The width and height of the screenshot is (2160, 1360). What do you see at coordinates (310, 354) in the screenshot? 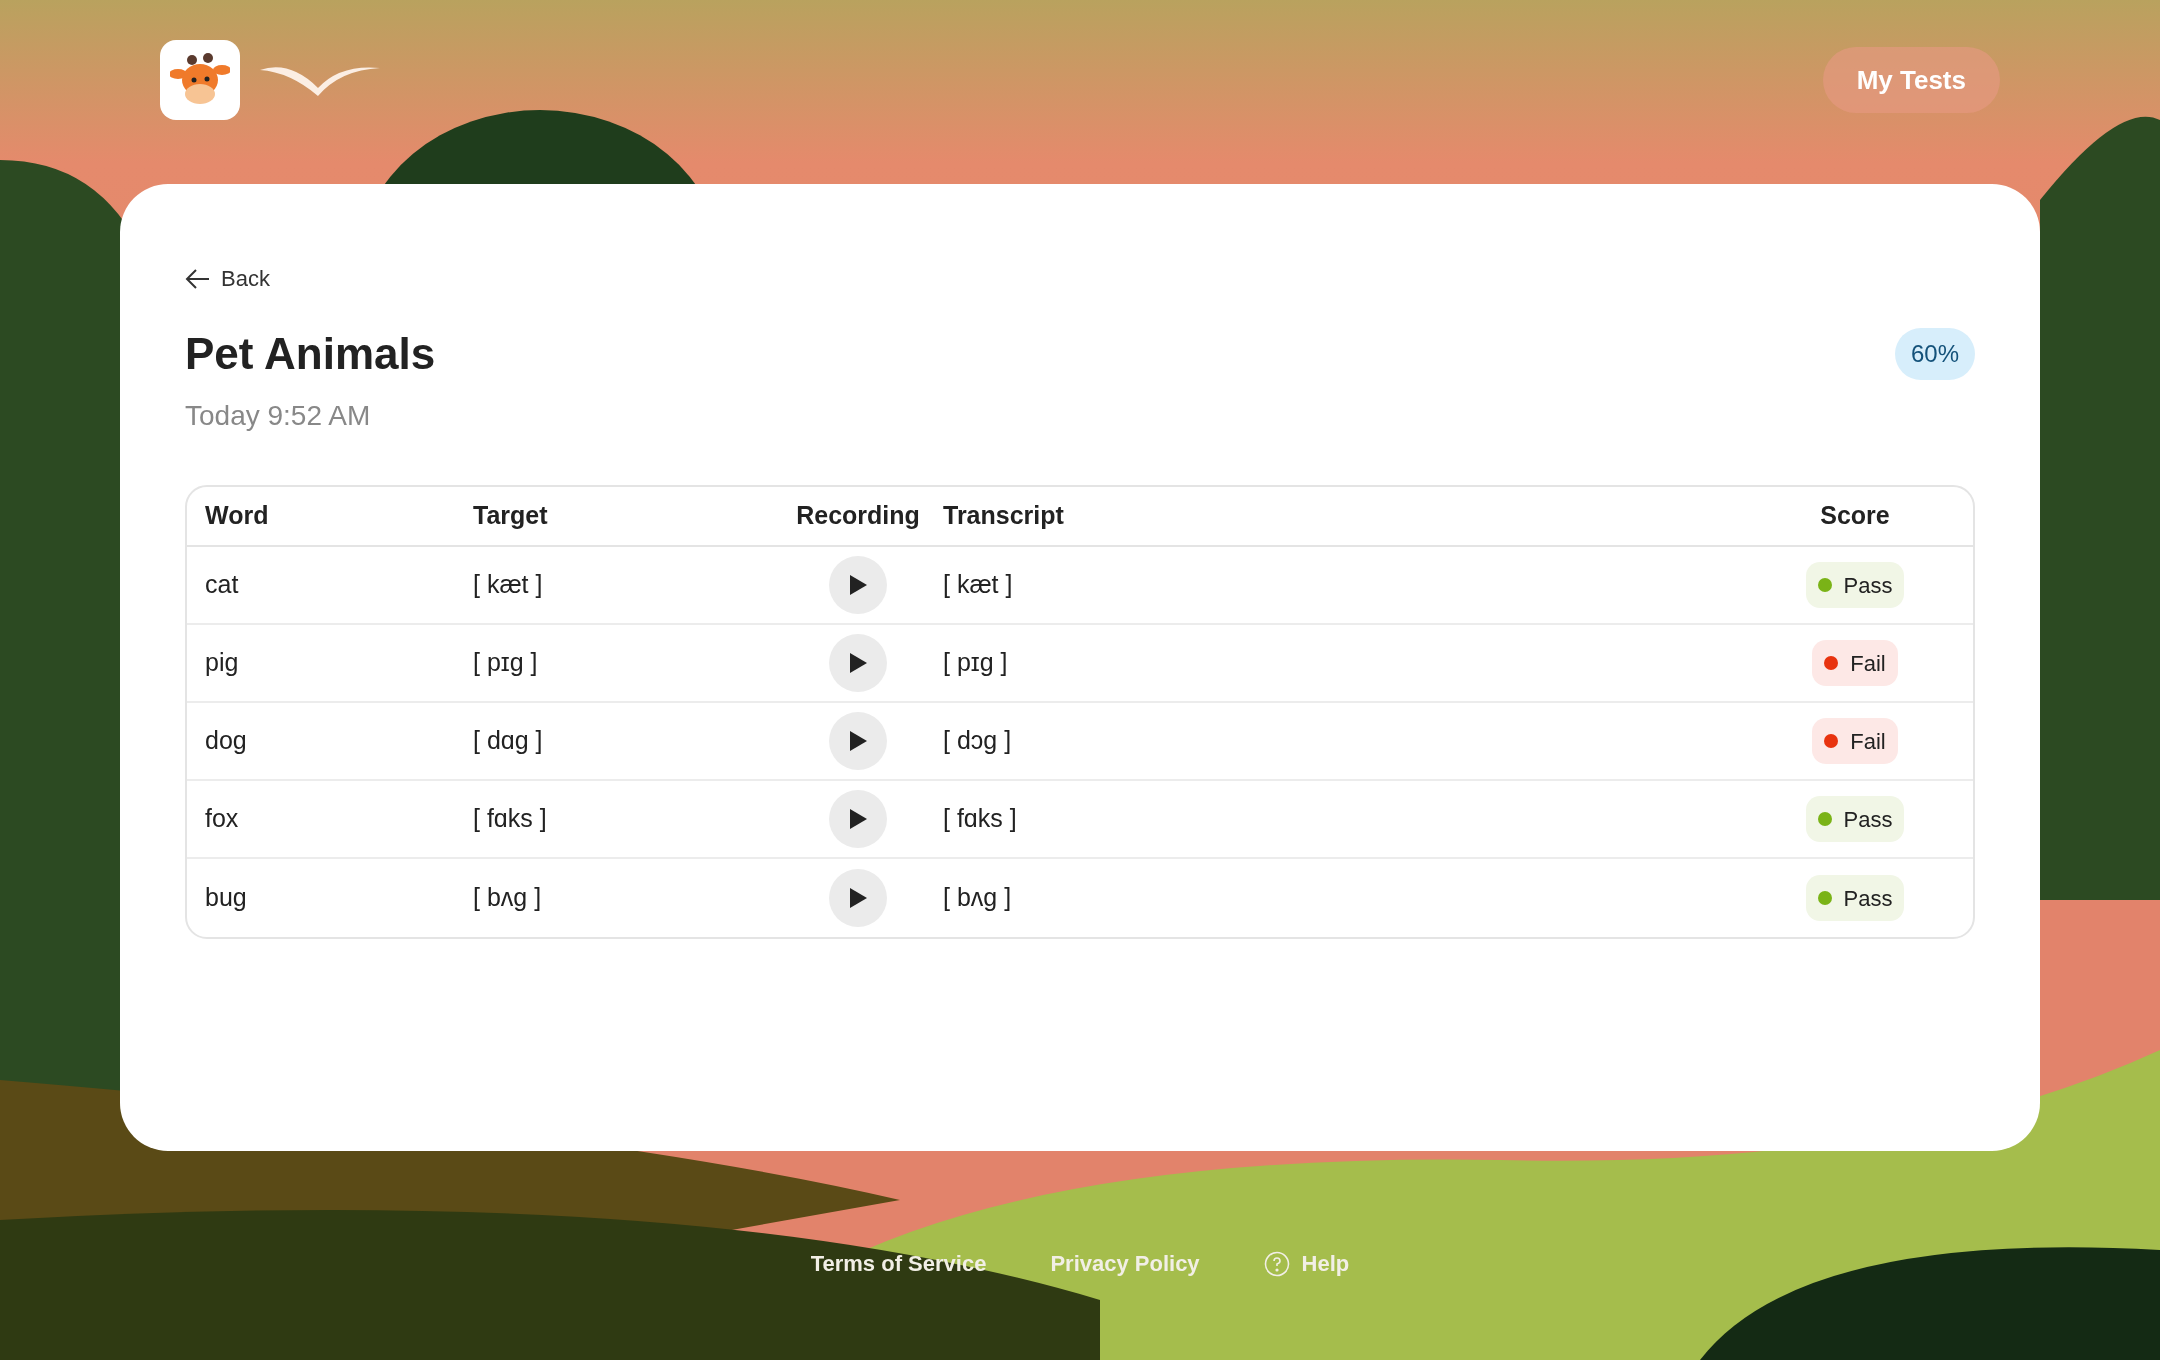
I see `page-title: Pet Animals` at bounding box center [310, 354].